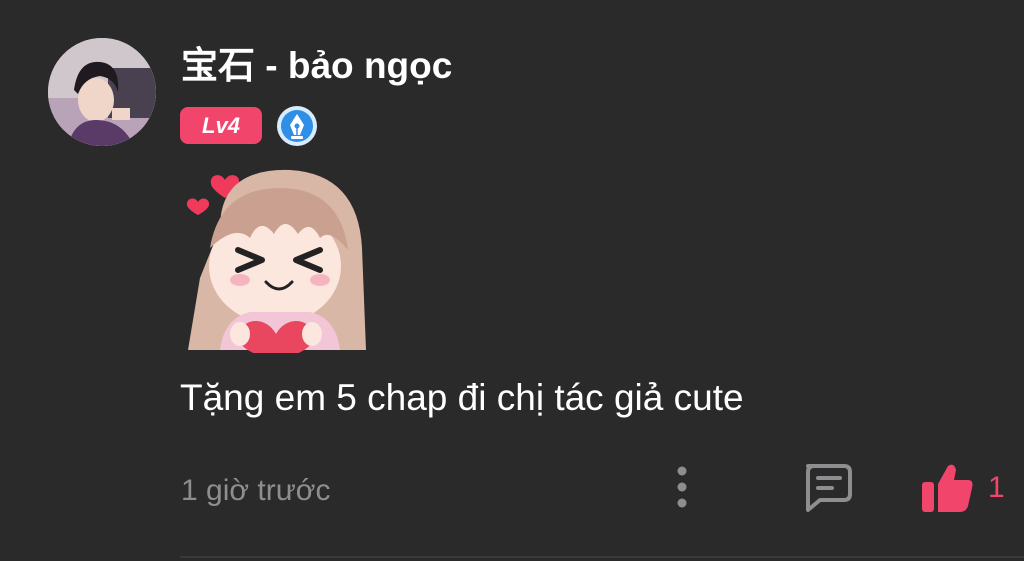 This screenshot has height=561, width=1024. Describe the element at coordinates (602, 557) in the screenshot. I see `divider` at that location.